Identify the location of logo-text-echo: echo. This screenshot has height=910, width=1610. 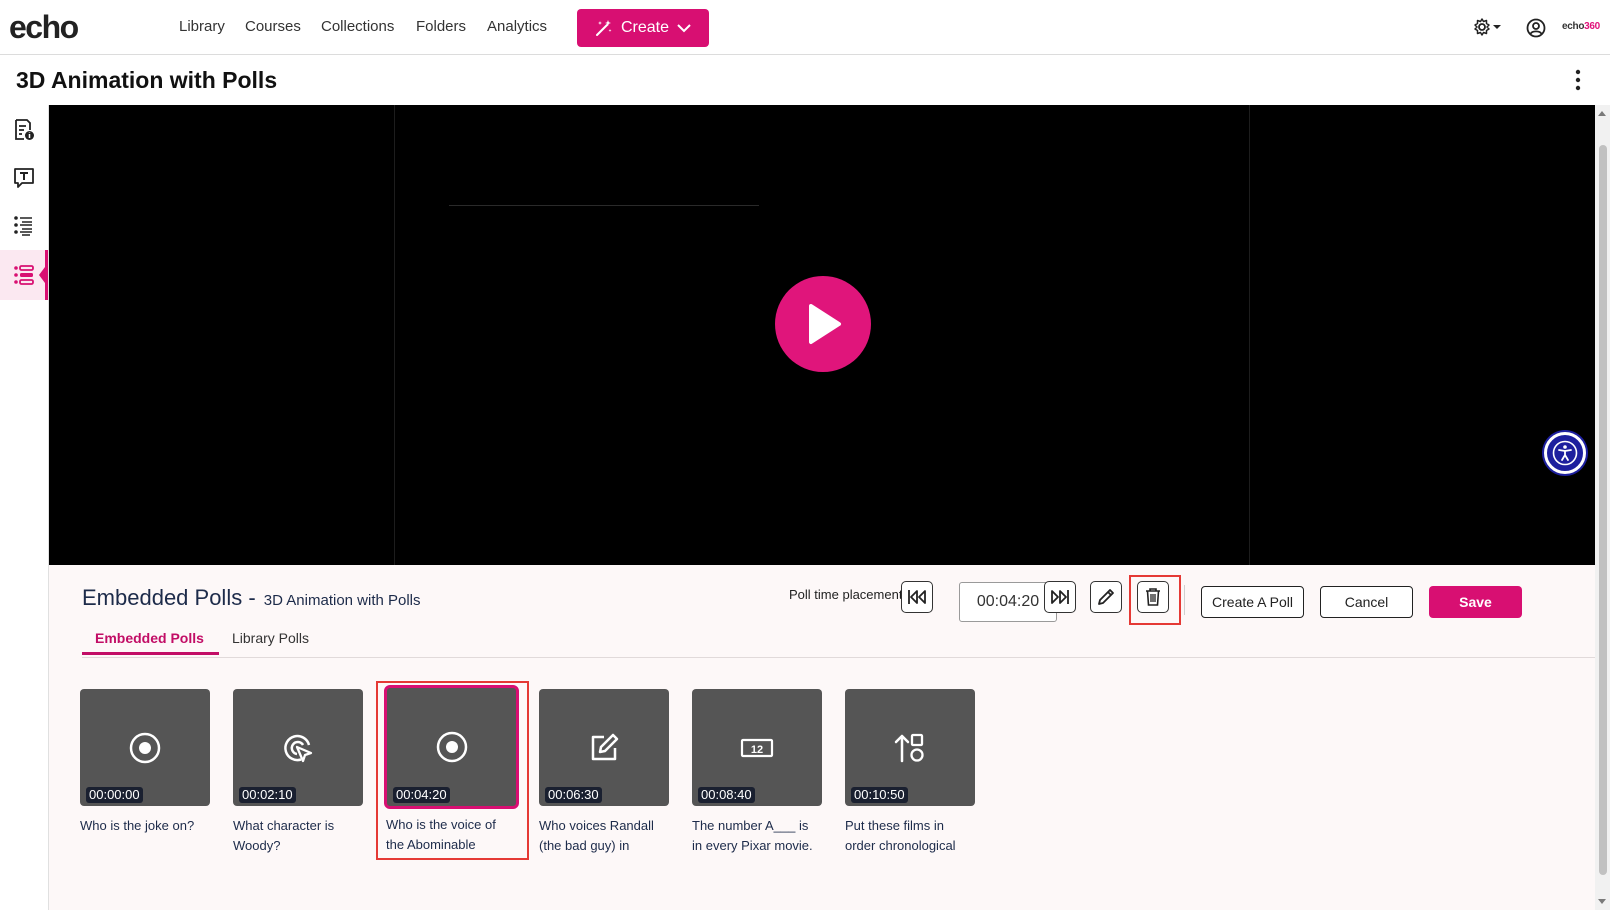
(44, 27).